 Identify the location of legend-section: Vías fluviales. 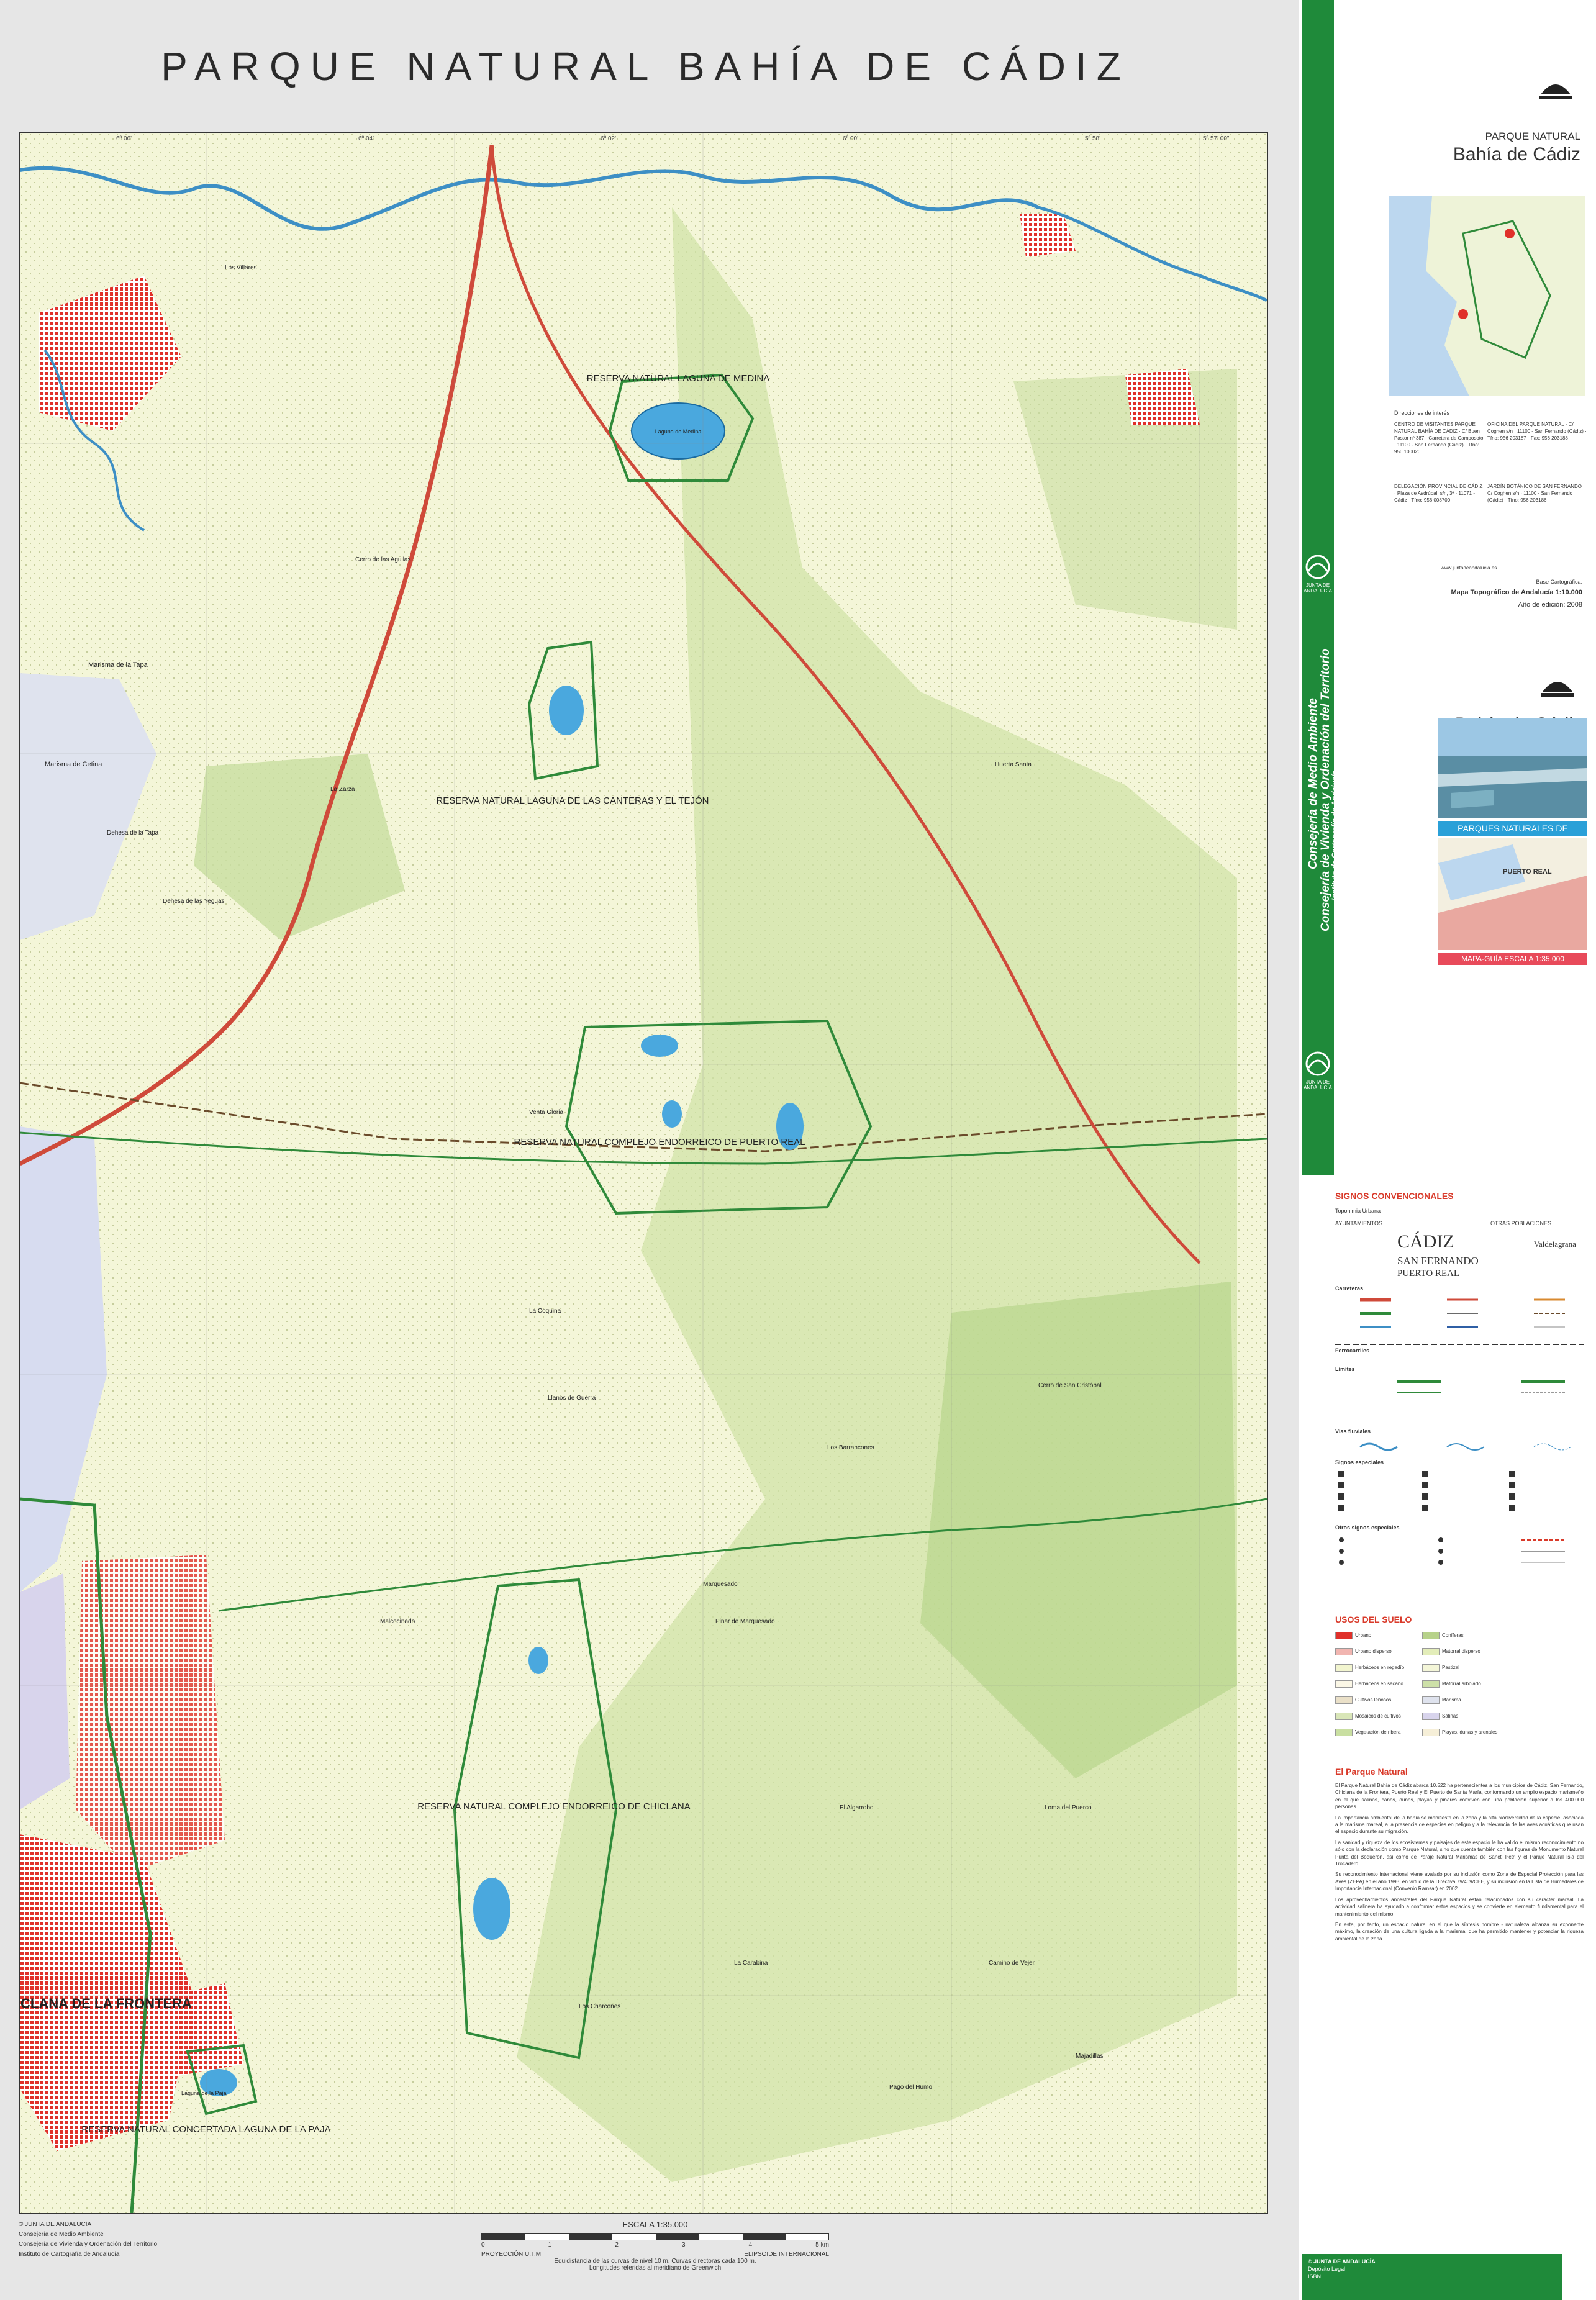
(1353, 1431).